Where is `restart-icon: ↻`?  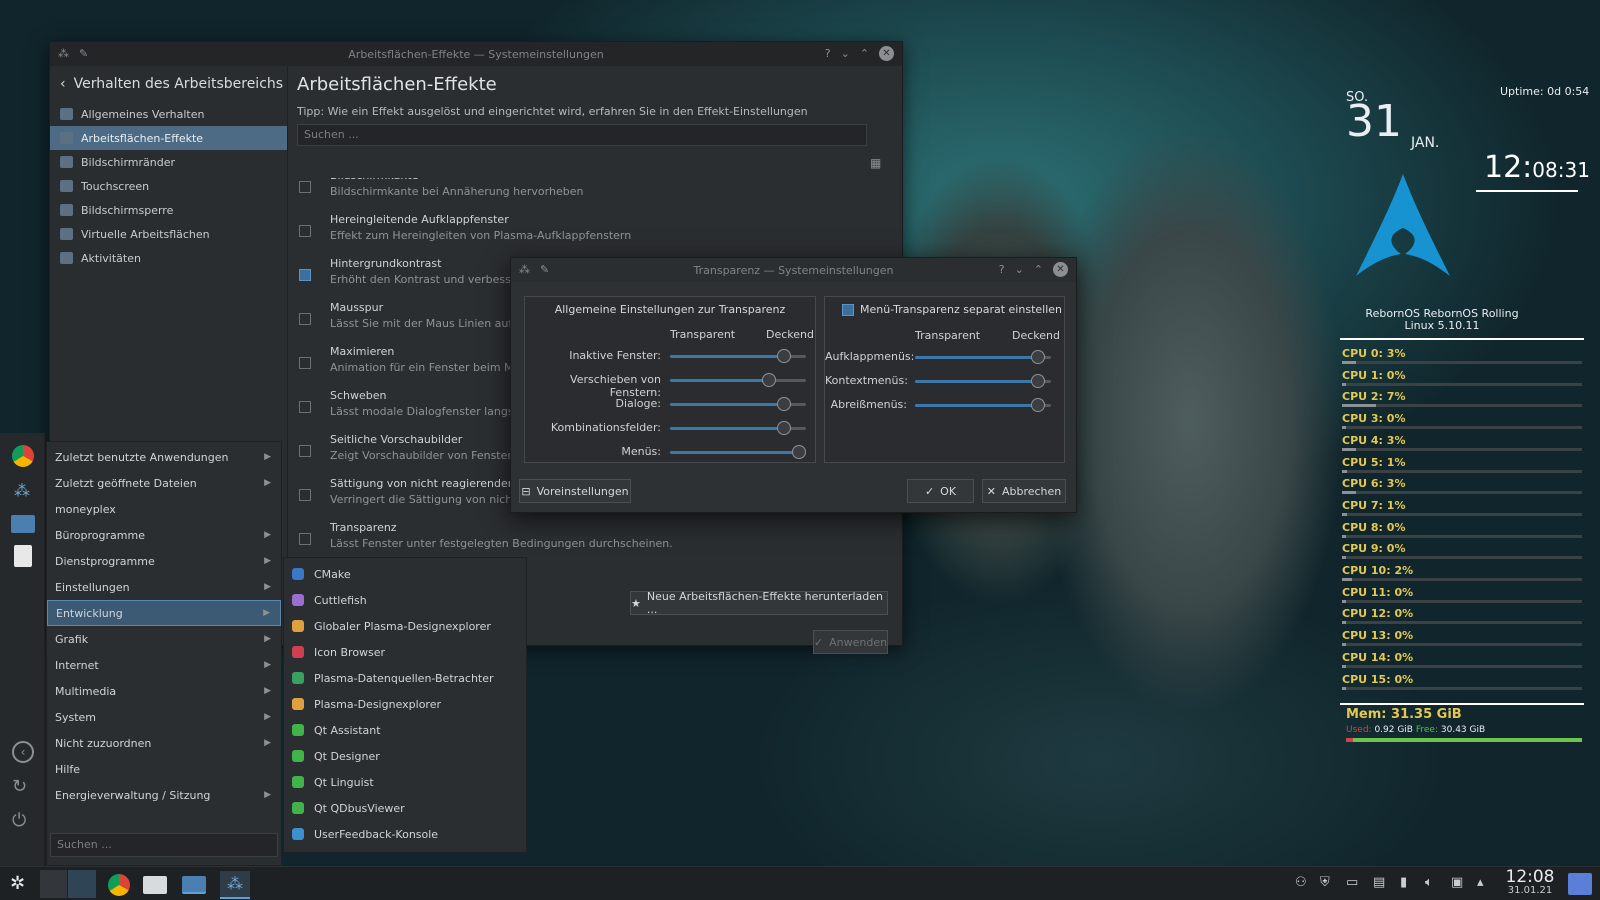
restart-icon: ↻ is located at coordinates (19, 786).